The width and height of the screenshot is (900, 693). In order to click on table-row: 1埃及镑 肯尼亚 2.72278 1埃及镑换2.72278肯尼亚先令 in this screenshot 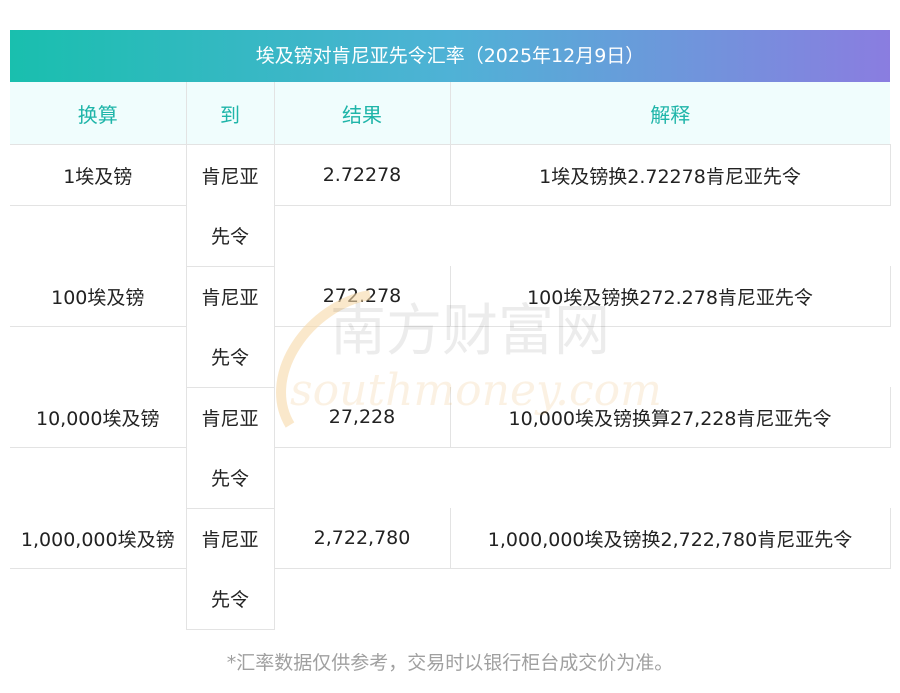, I will do `click(450, 175)`.